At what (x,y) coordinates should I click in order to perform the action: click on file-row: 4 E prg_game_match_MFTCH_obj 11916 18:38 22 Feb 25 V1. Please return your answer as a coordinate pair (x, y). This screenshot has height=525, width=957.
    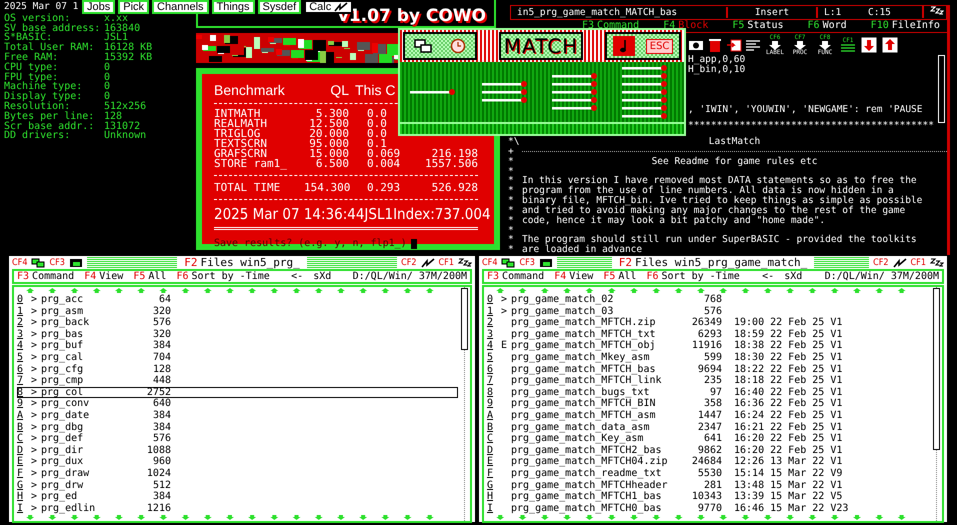
    Looking at the image, I should click on (708, 346).